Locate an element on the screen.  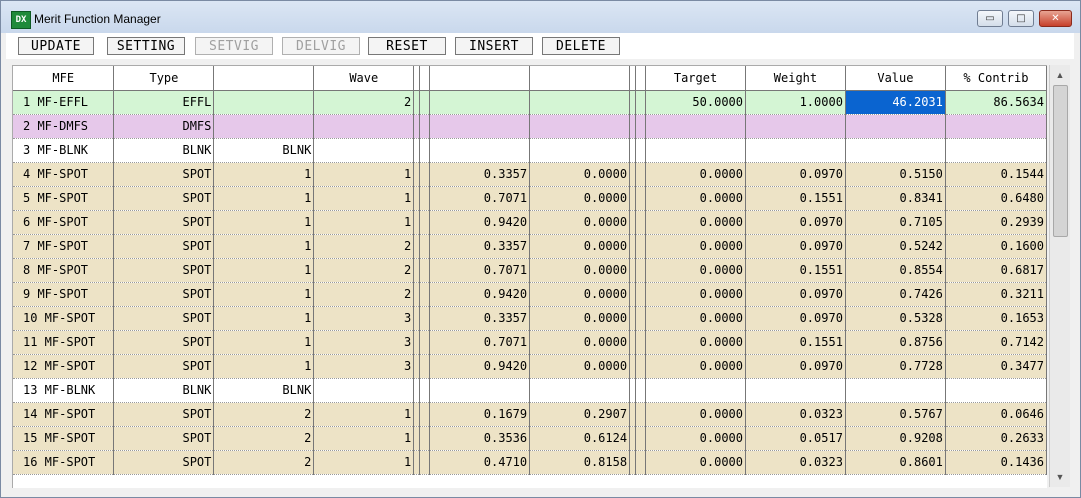
insert-button: INSERT is located at coordinates (494, 46).